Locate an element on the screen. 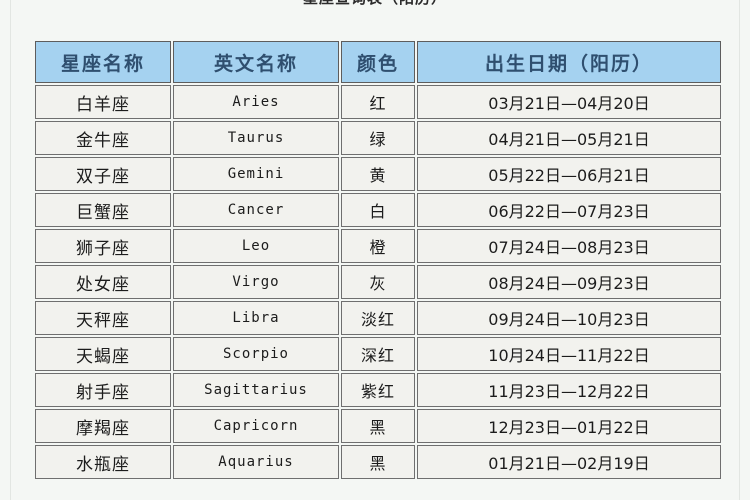 The height and width of the screenshot is (500, 750). cell-color: 绿 is located at coordinates (378, 138).